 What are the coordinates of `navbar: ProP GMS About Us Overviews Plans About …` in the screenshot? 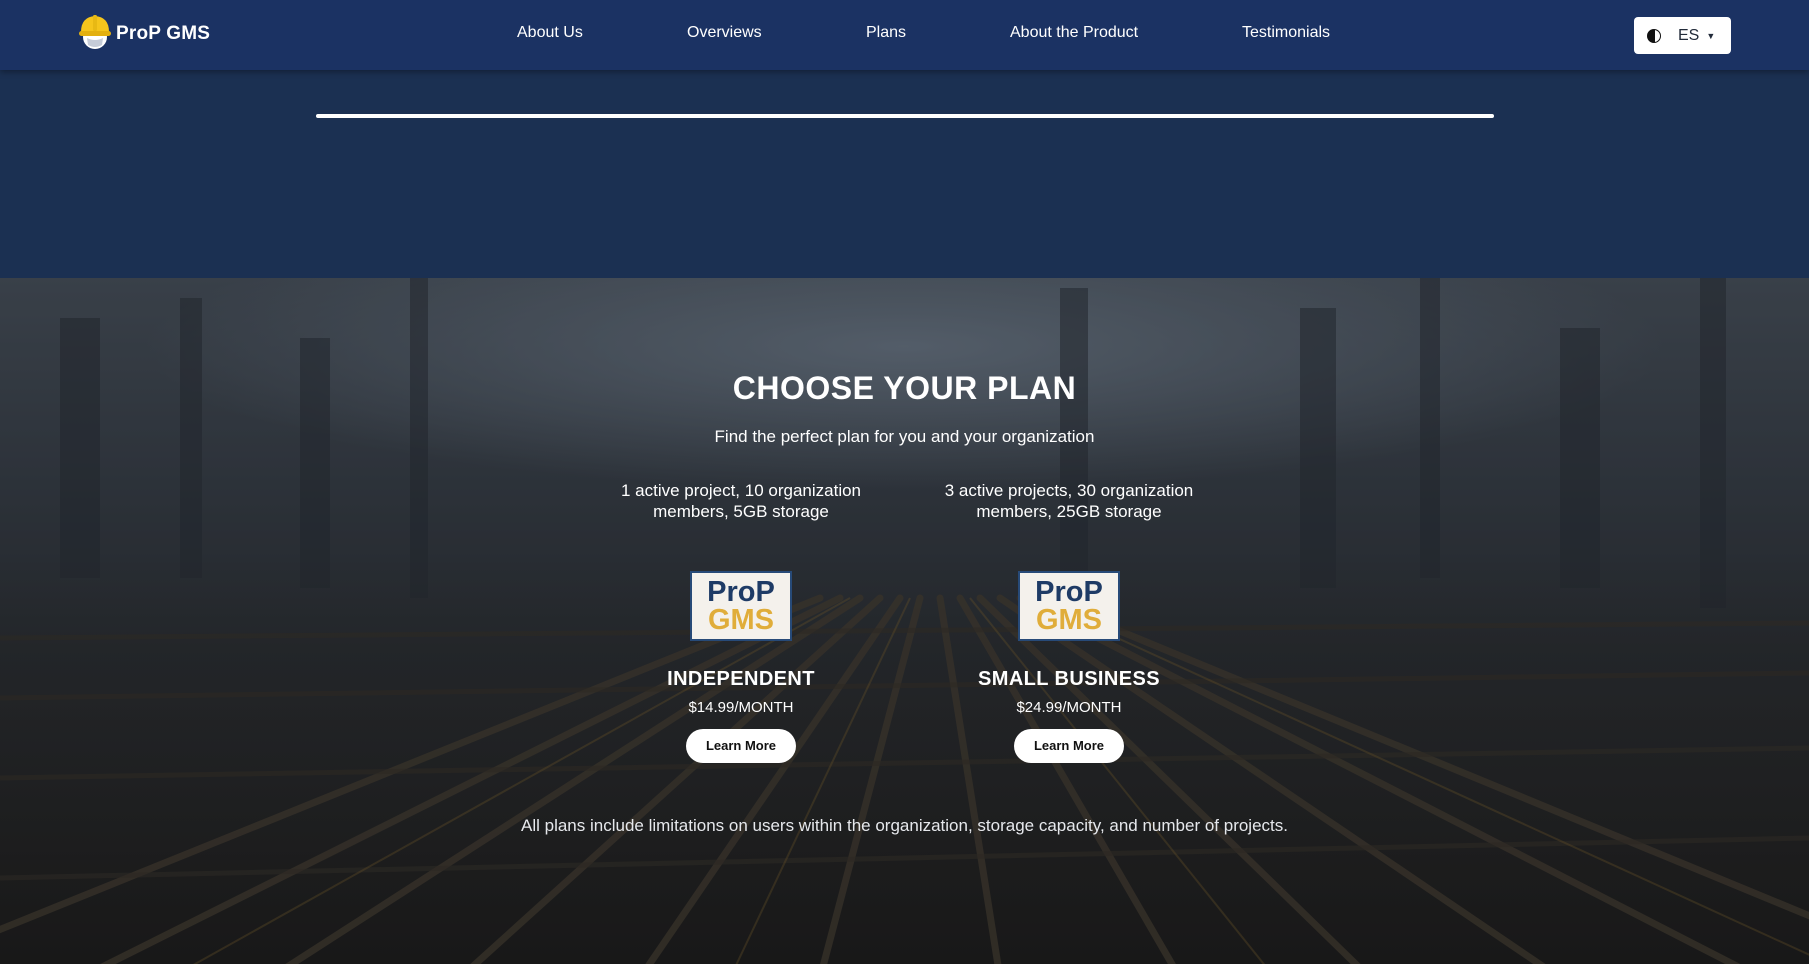 It's located at (904, 35).